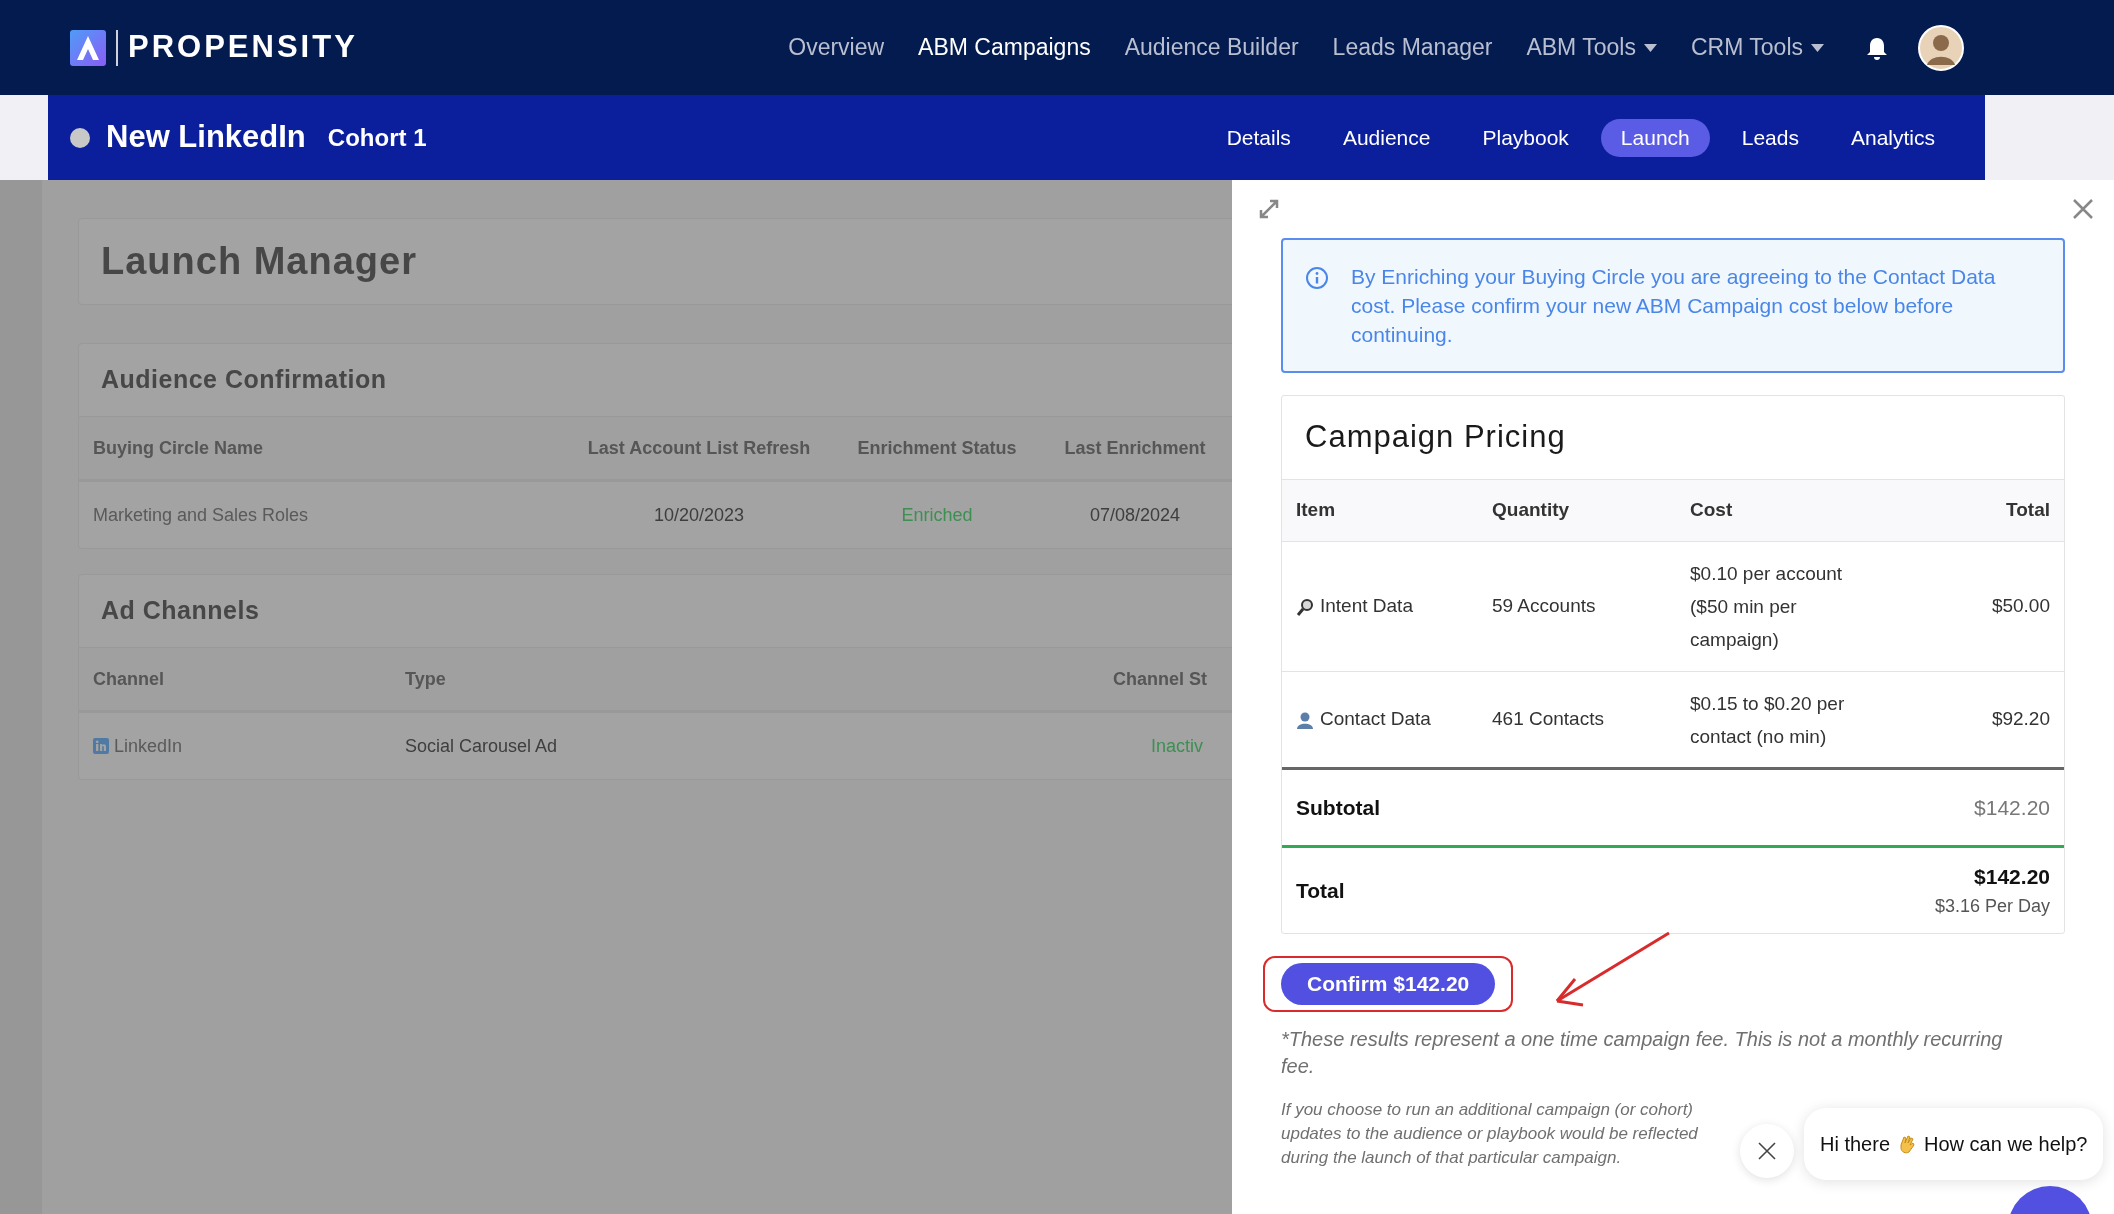 This screenshot has height=1214, width=2114. What do you see at coordinates (1712, 510) in the screenshot?
I see `column-header: Cost` at bounding box center [1712, 510].